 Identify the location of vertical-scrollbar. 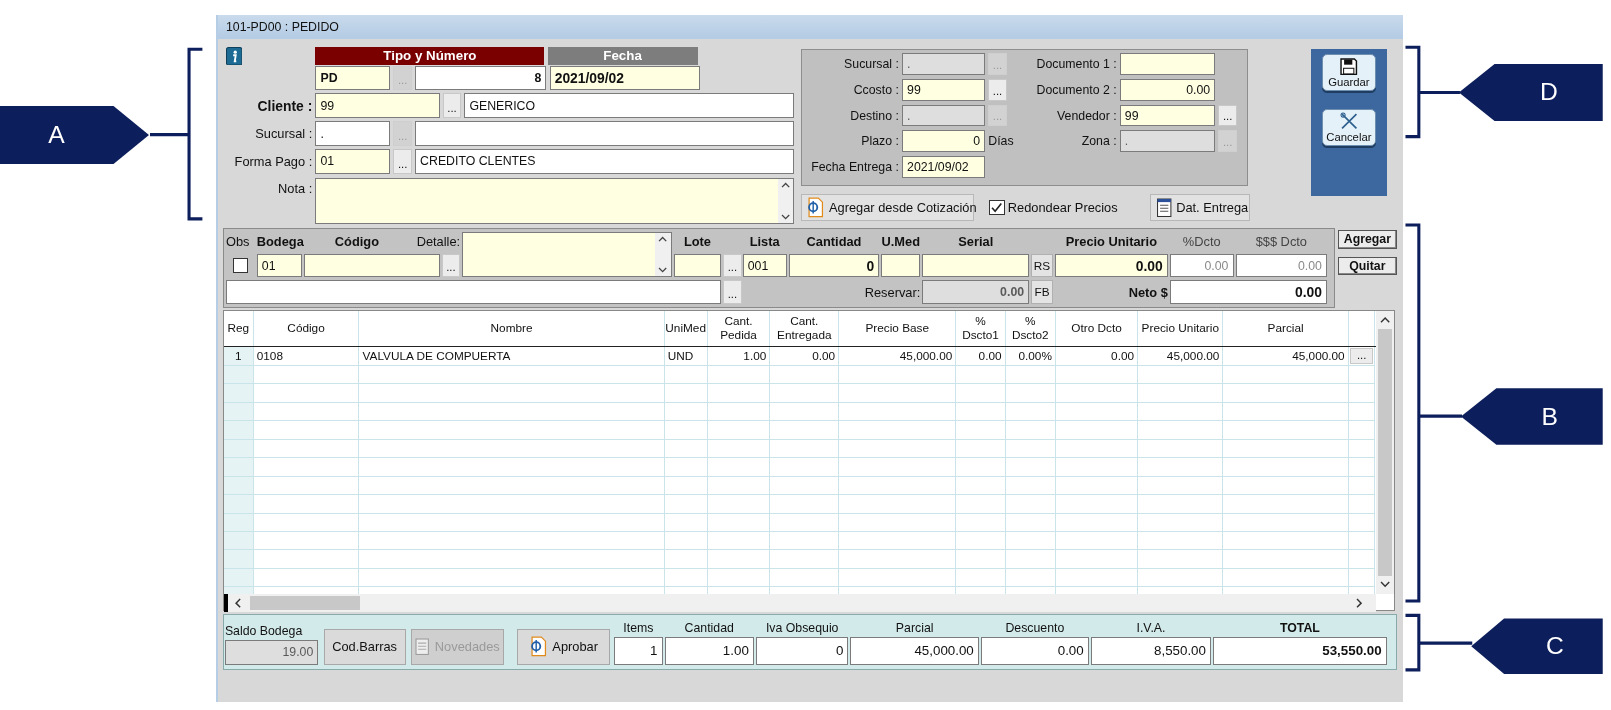
(1385, 452).